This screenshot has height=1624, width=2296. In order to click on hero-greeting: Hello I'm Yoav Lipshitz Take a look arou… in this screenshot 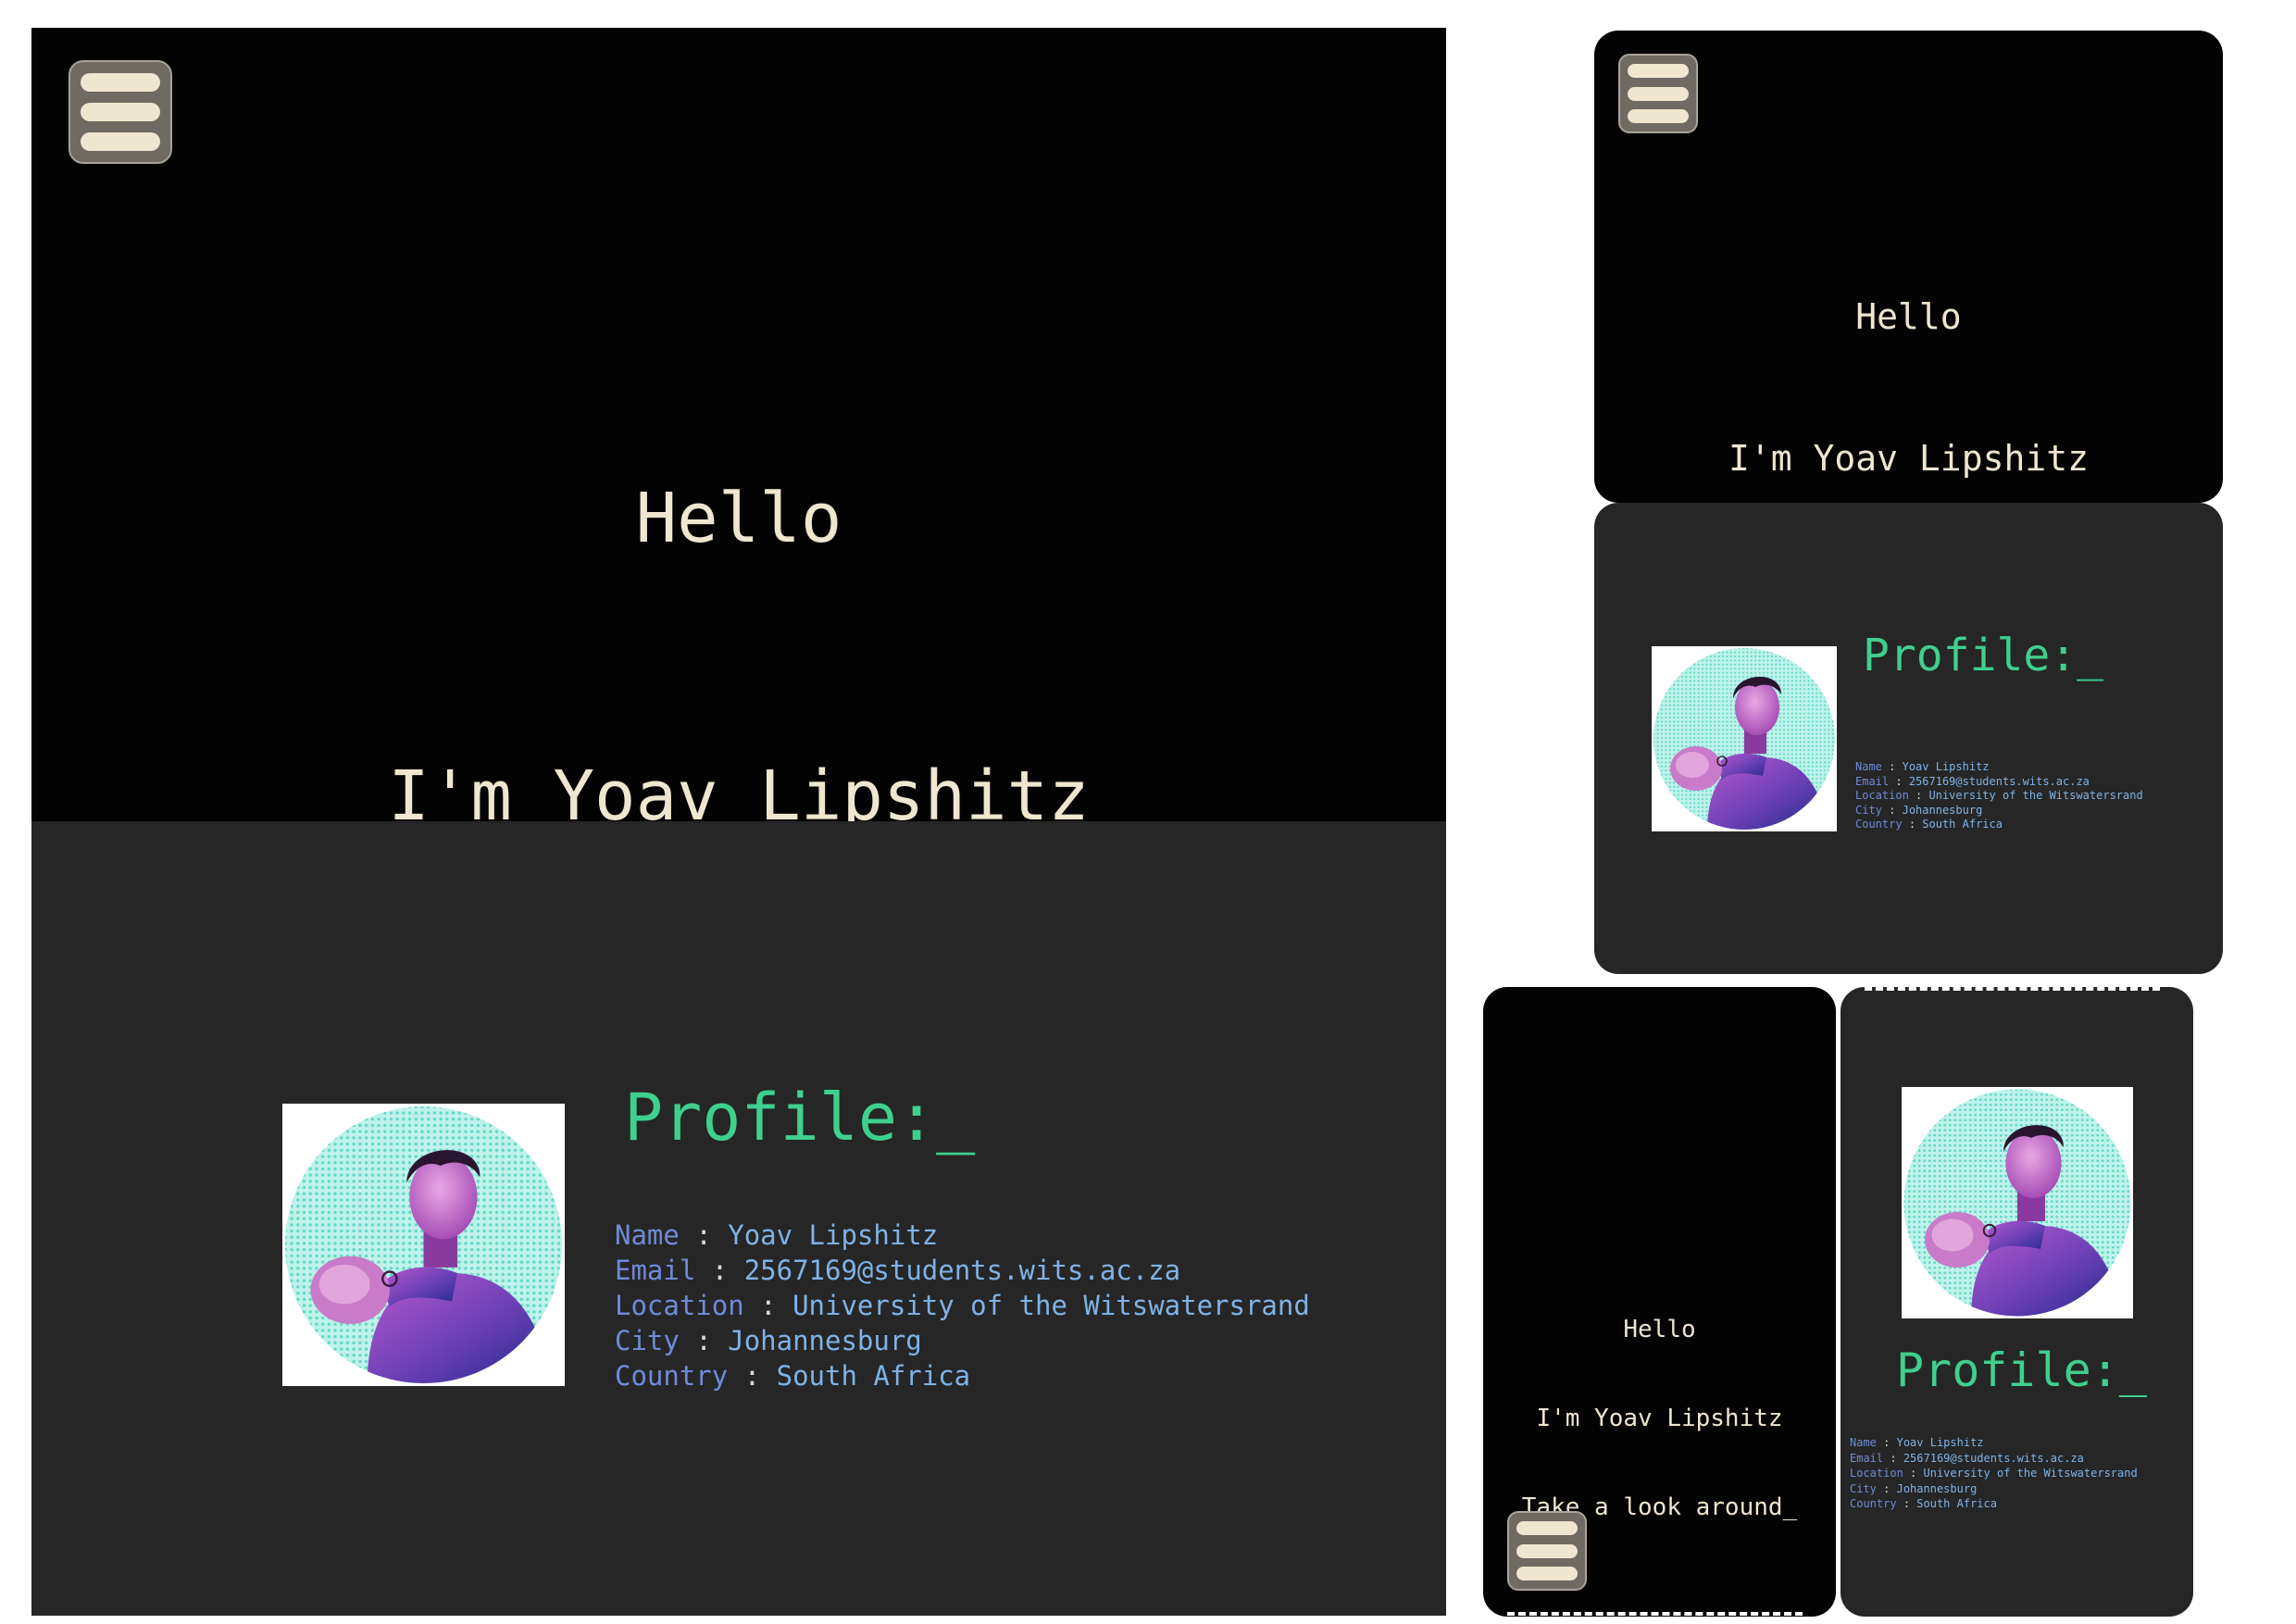, I will do `click(1908, 351)`.